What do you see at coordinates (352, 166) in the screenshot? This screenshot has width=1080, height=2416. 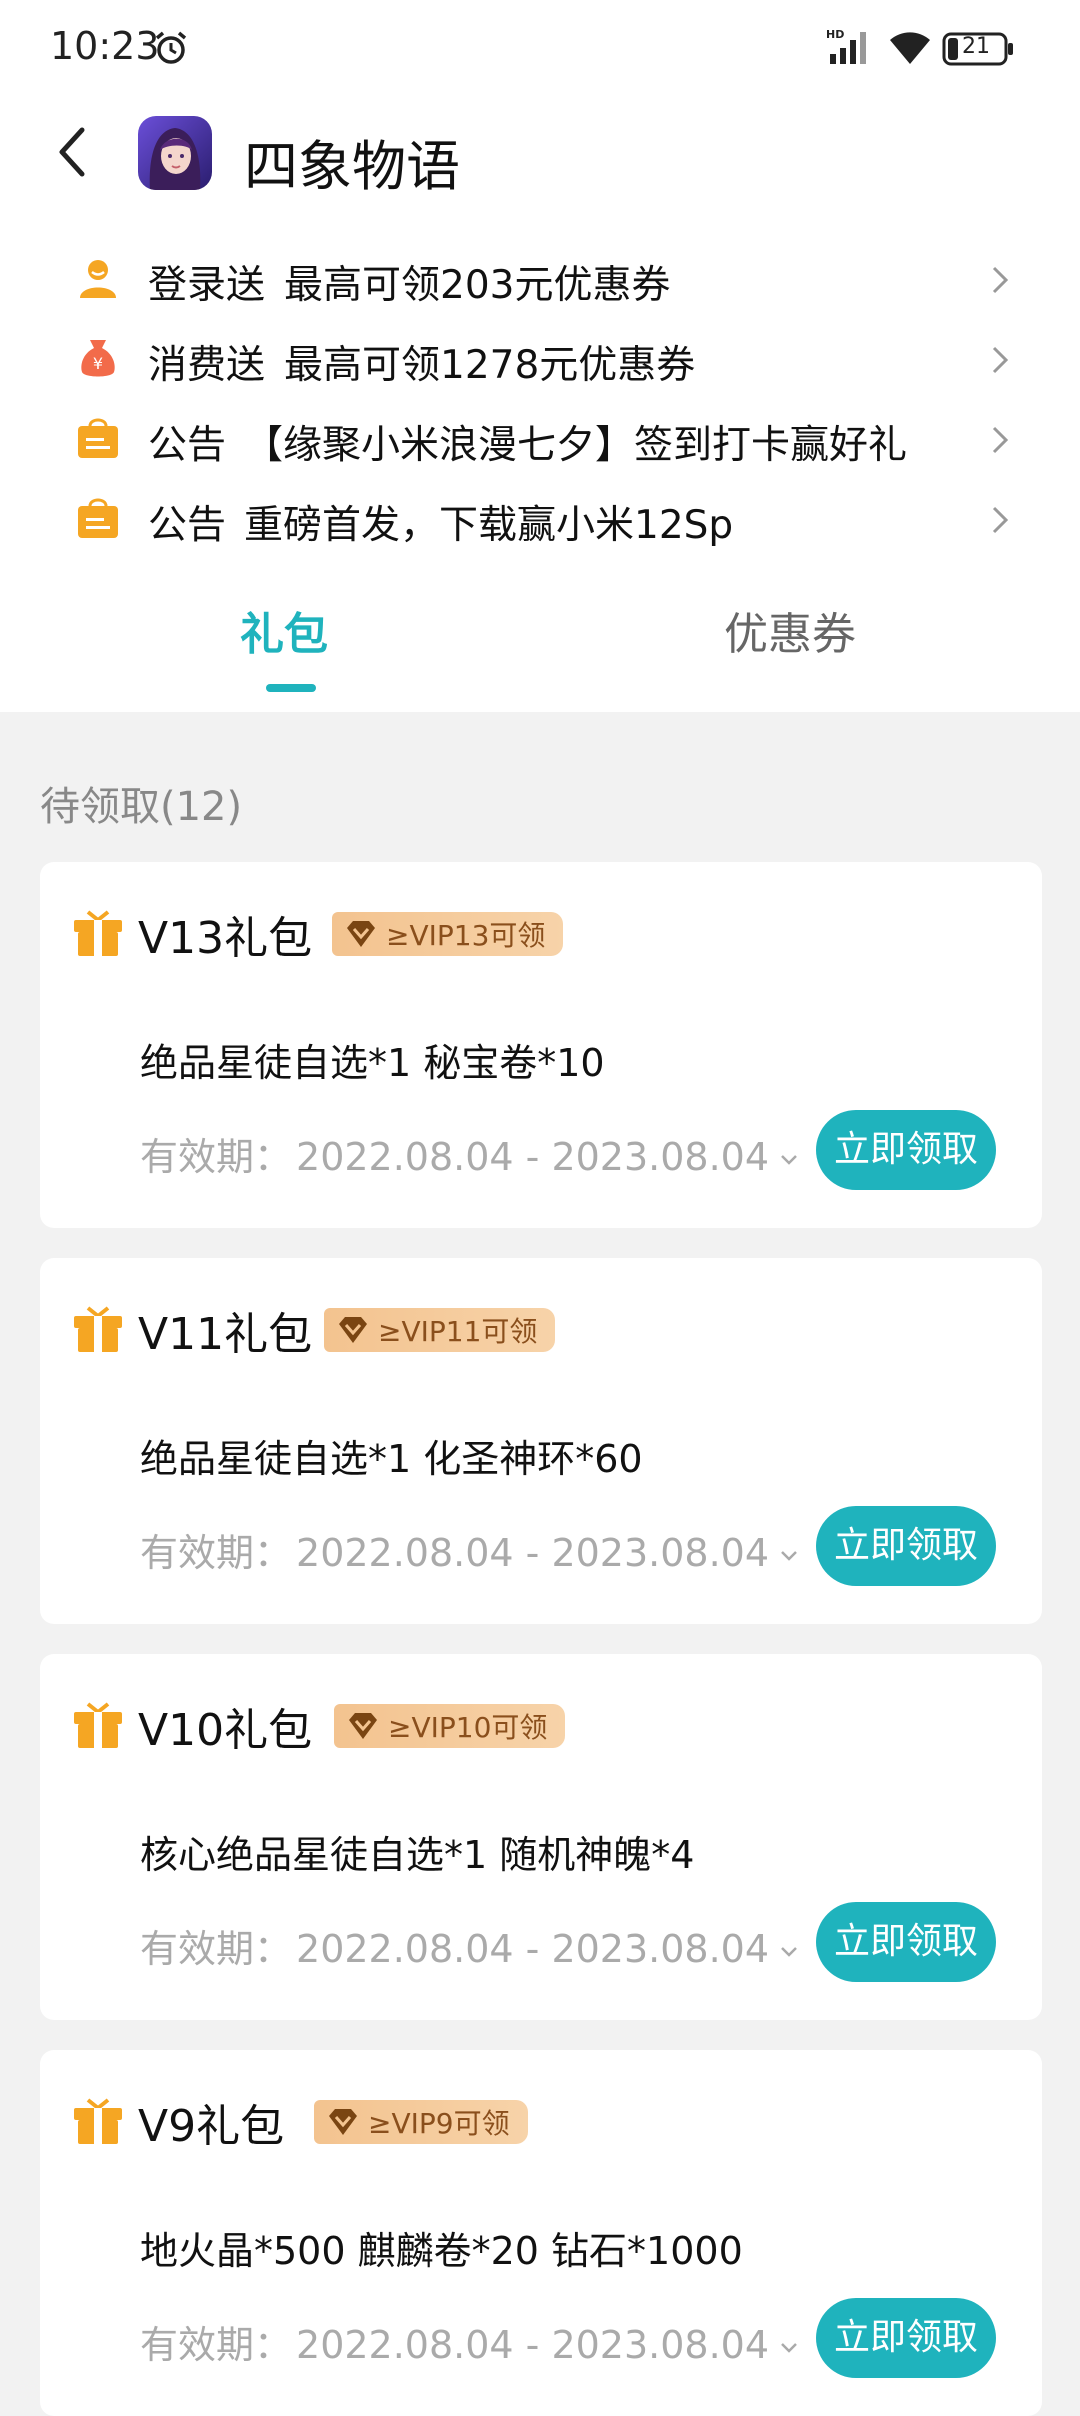 I see `page-title: 四象物语` at bounding box center [352, 166].